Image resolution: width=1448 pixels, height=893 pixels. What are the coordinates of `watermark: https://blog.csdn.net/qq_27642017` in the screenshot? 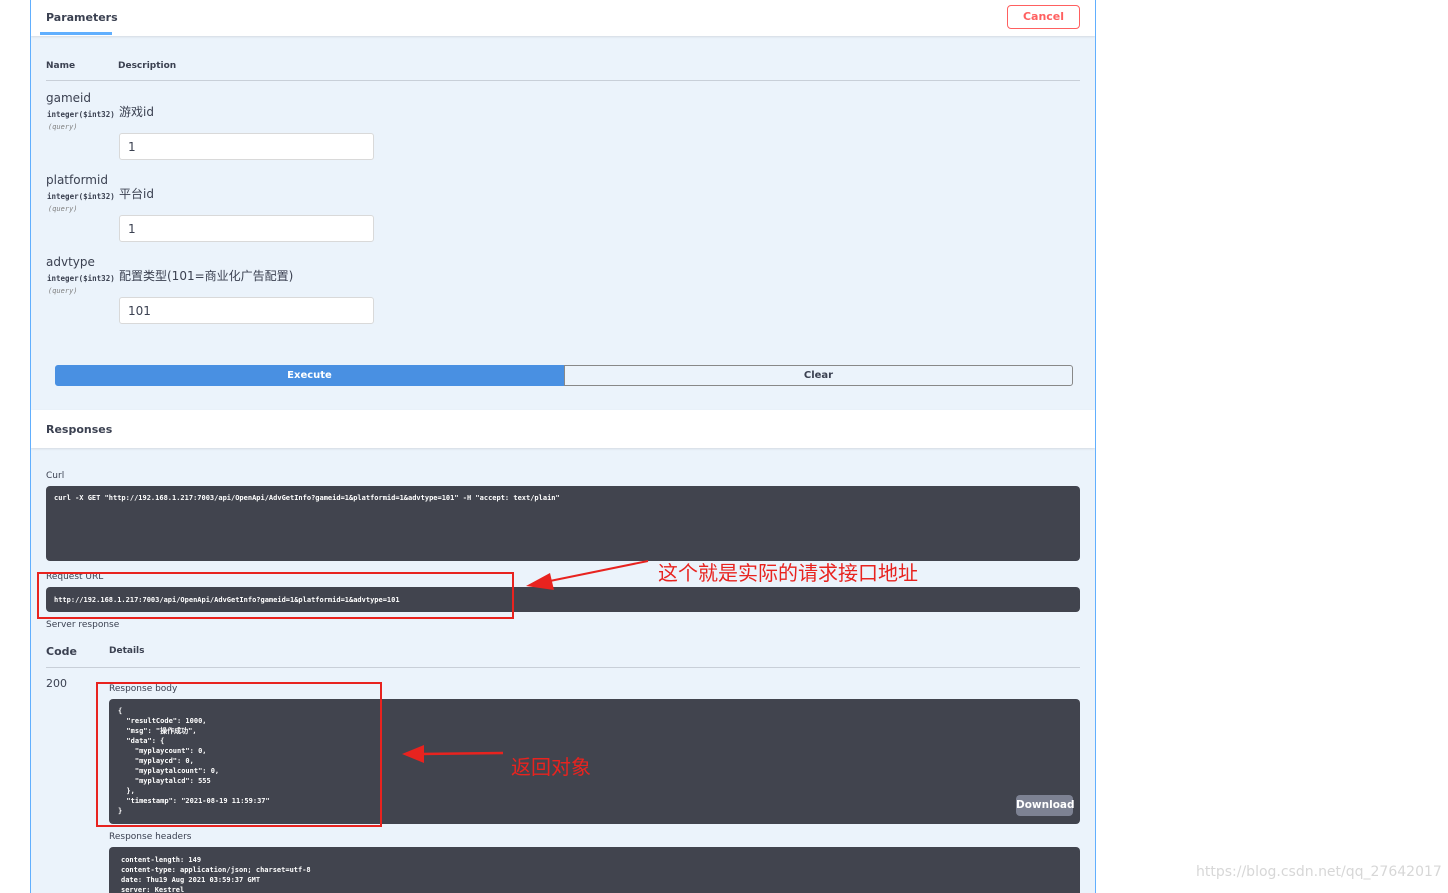 It's located at (1319, 872).